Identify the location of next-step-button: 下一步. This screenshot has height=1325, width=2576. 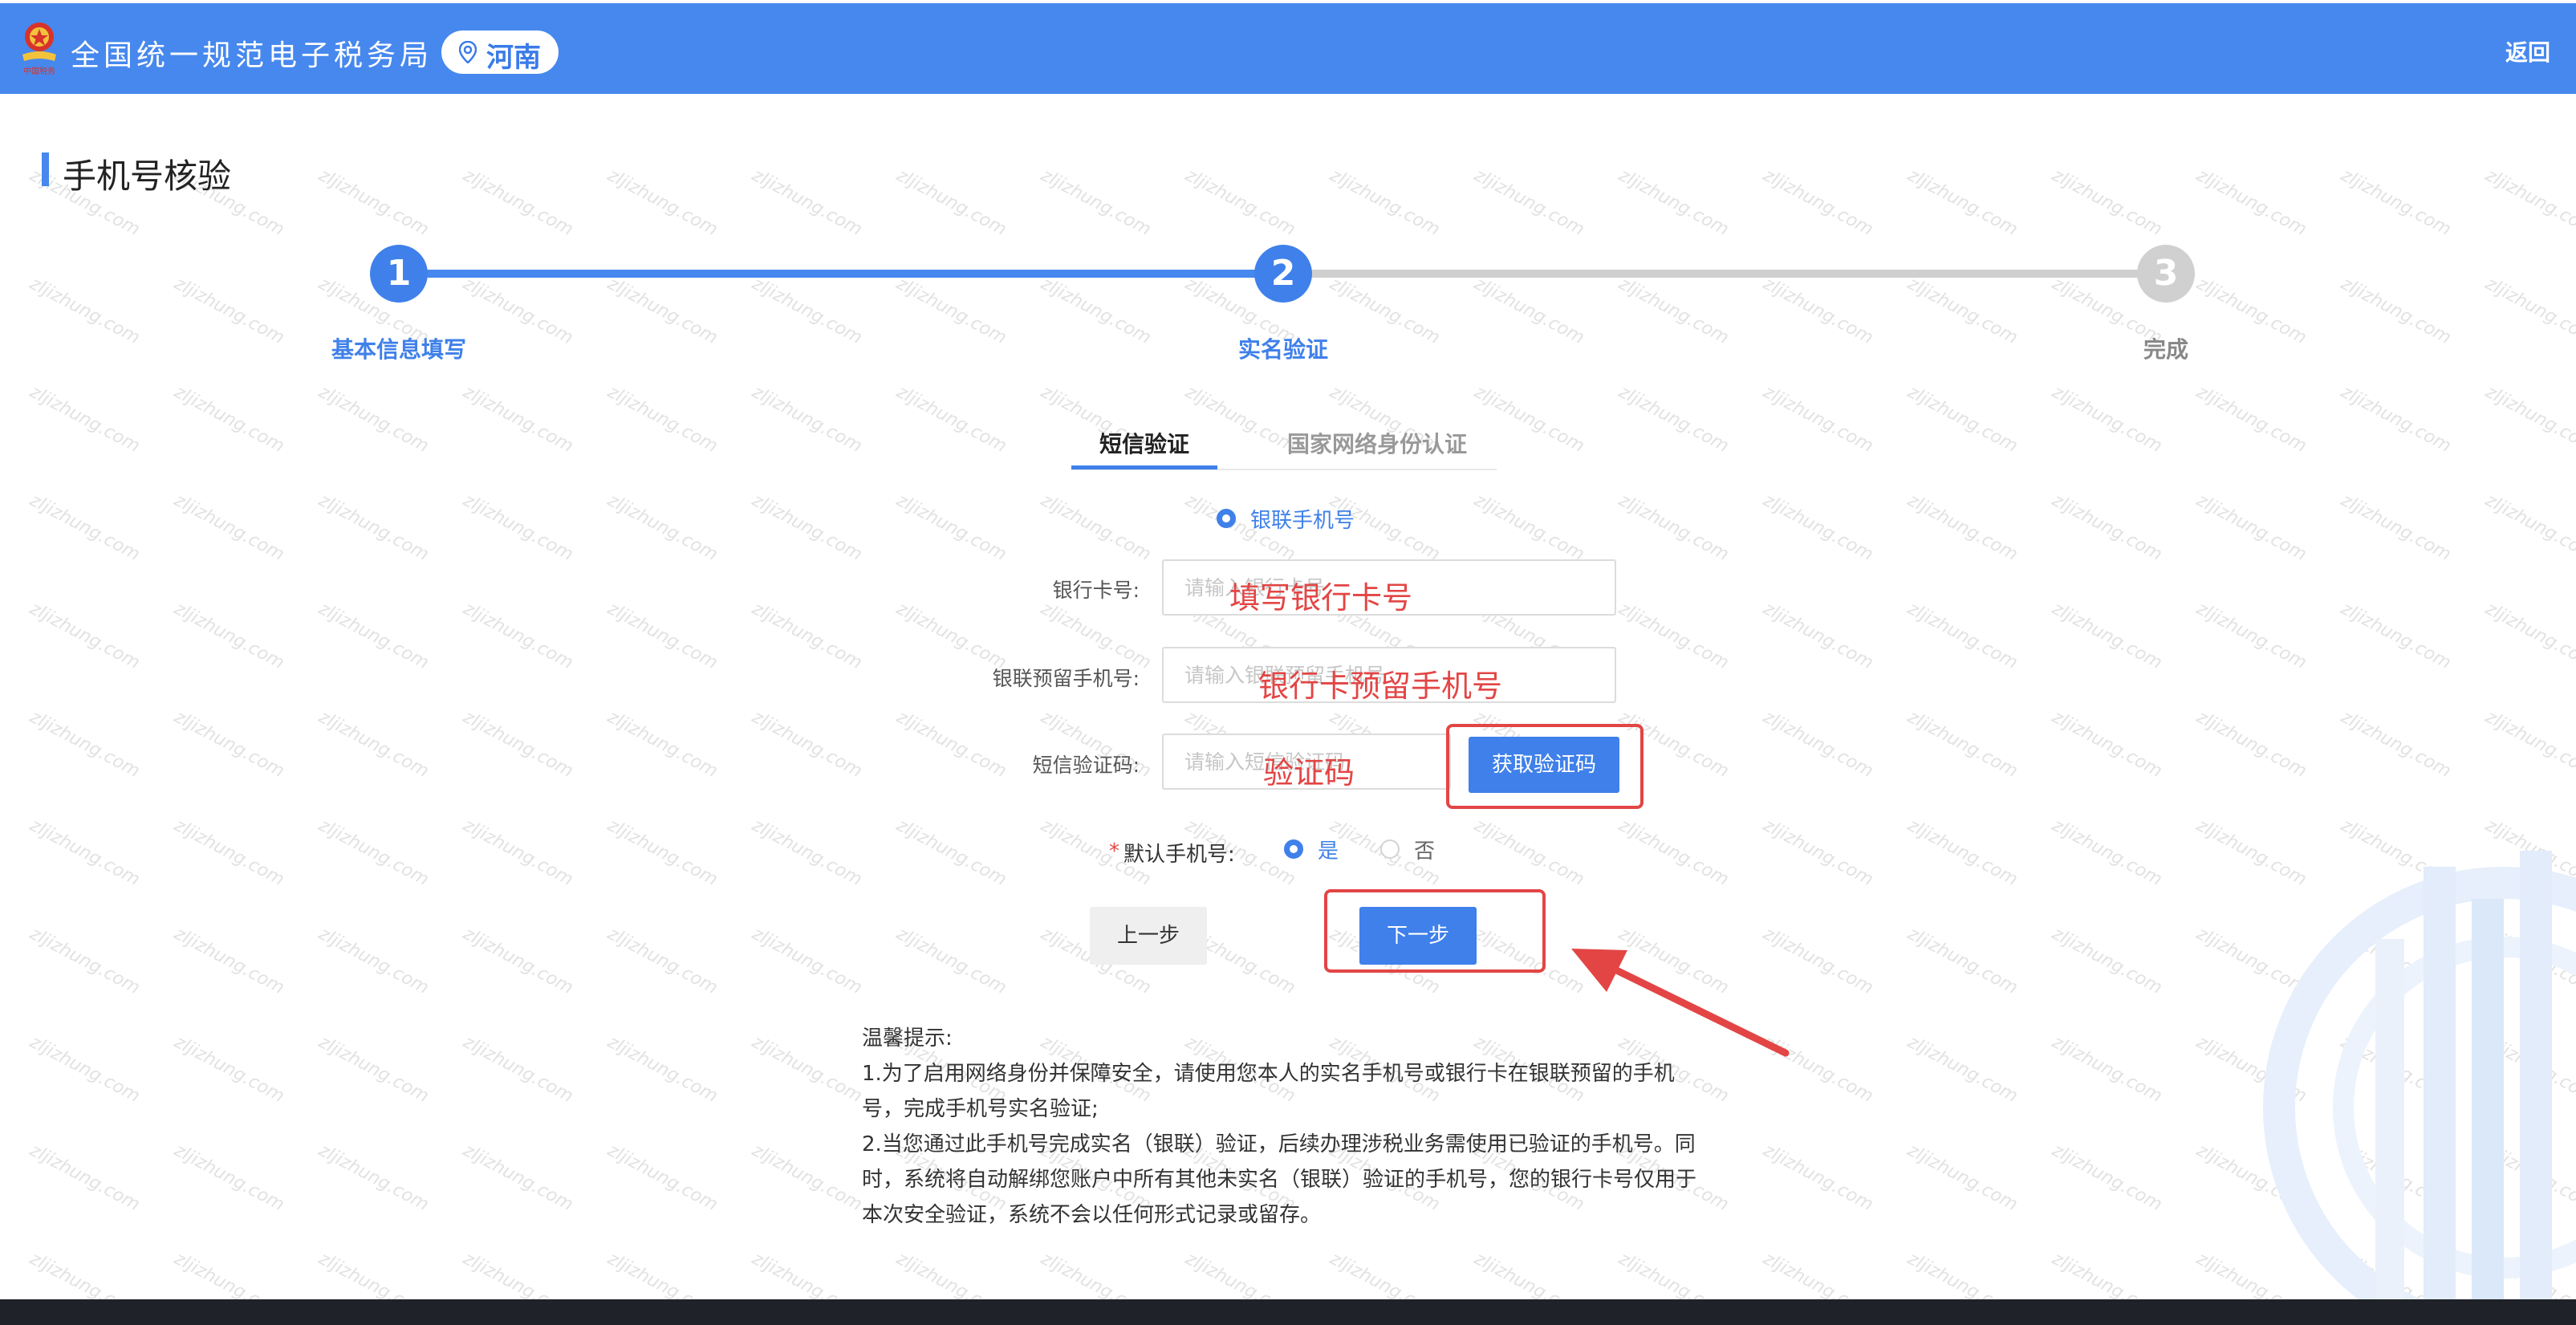
(1418, 936).